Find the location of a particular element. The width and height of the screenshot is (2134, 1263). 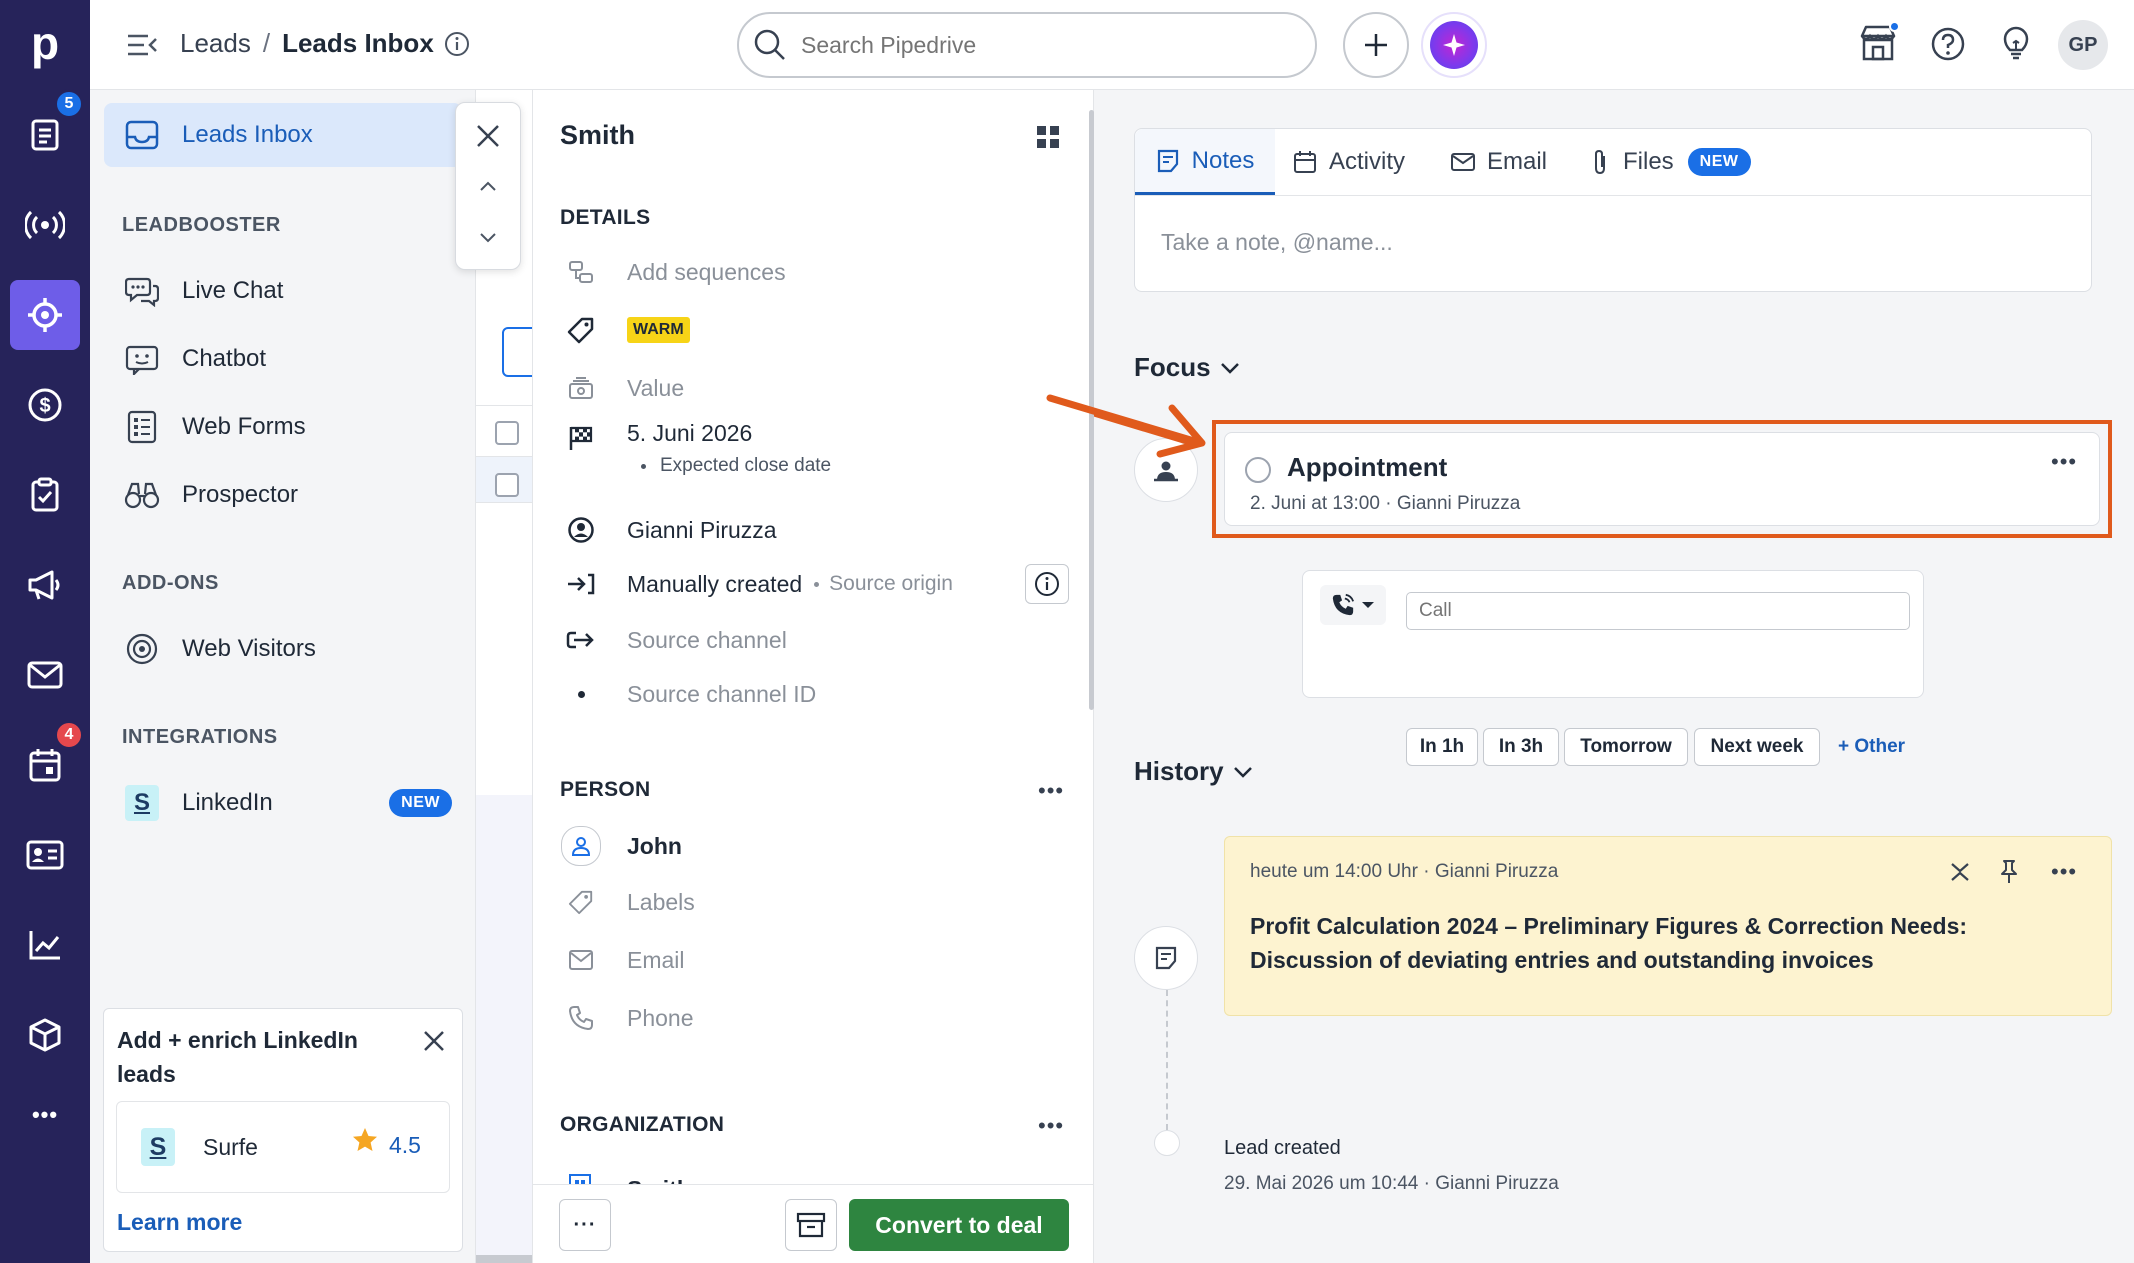

appointment-title: Appointment is located at coordinates (1367, 467).